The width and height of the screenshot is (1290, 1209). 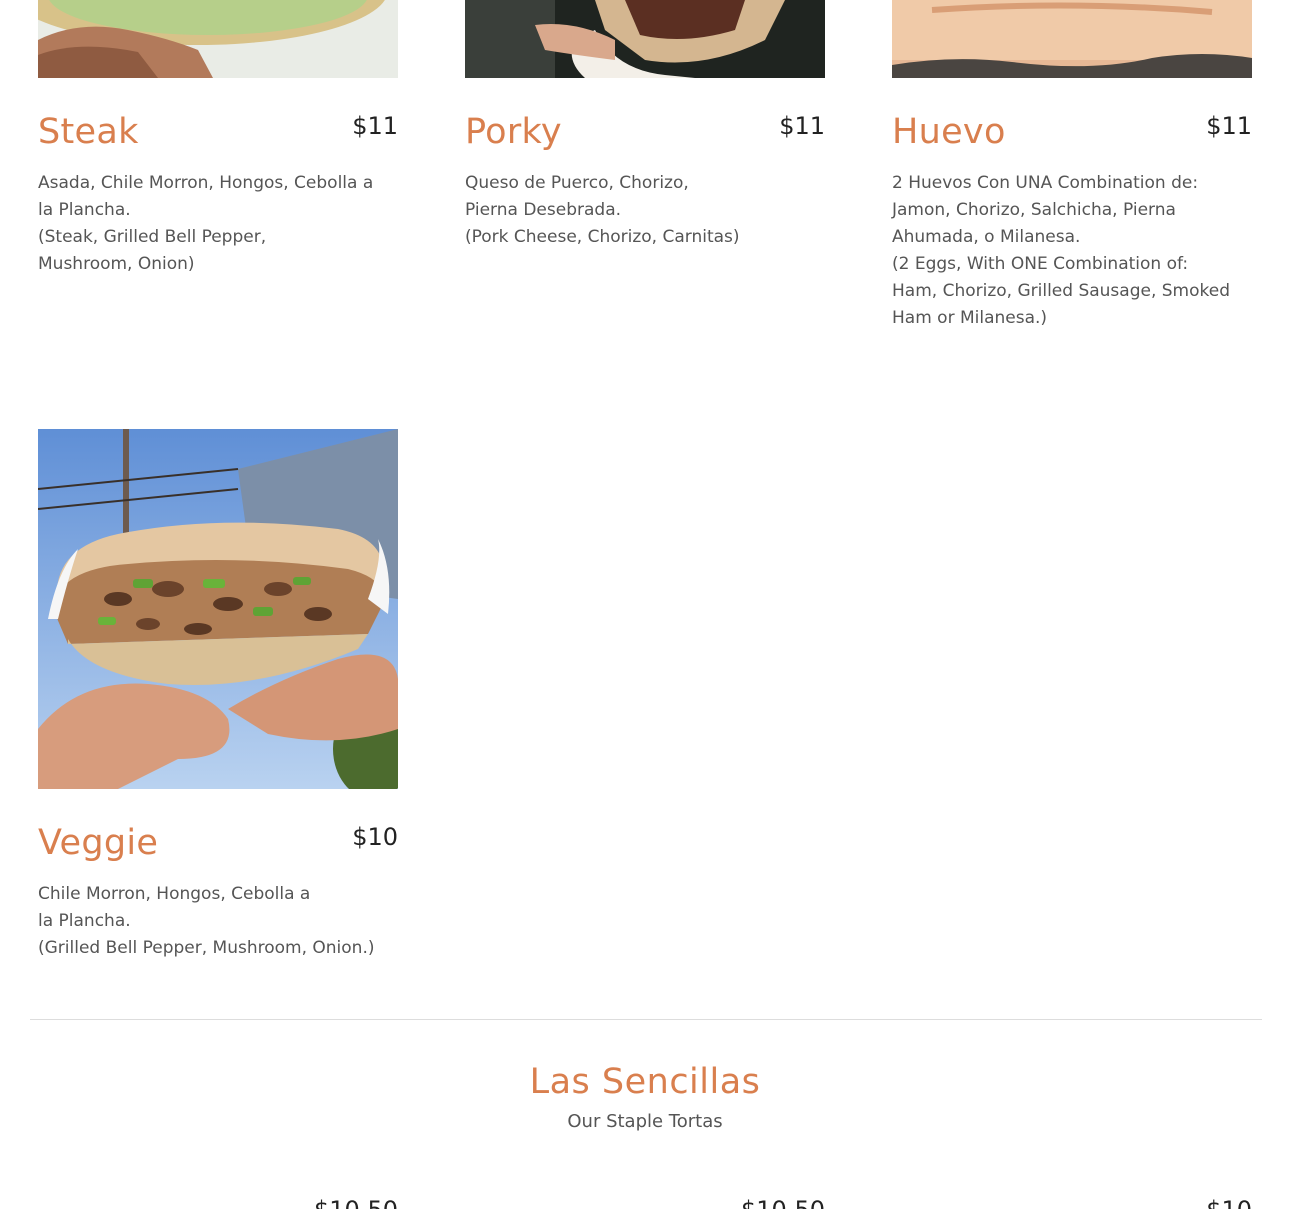 I want to click on porky-photo, so click(x=645, y=39).